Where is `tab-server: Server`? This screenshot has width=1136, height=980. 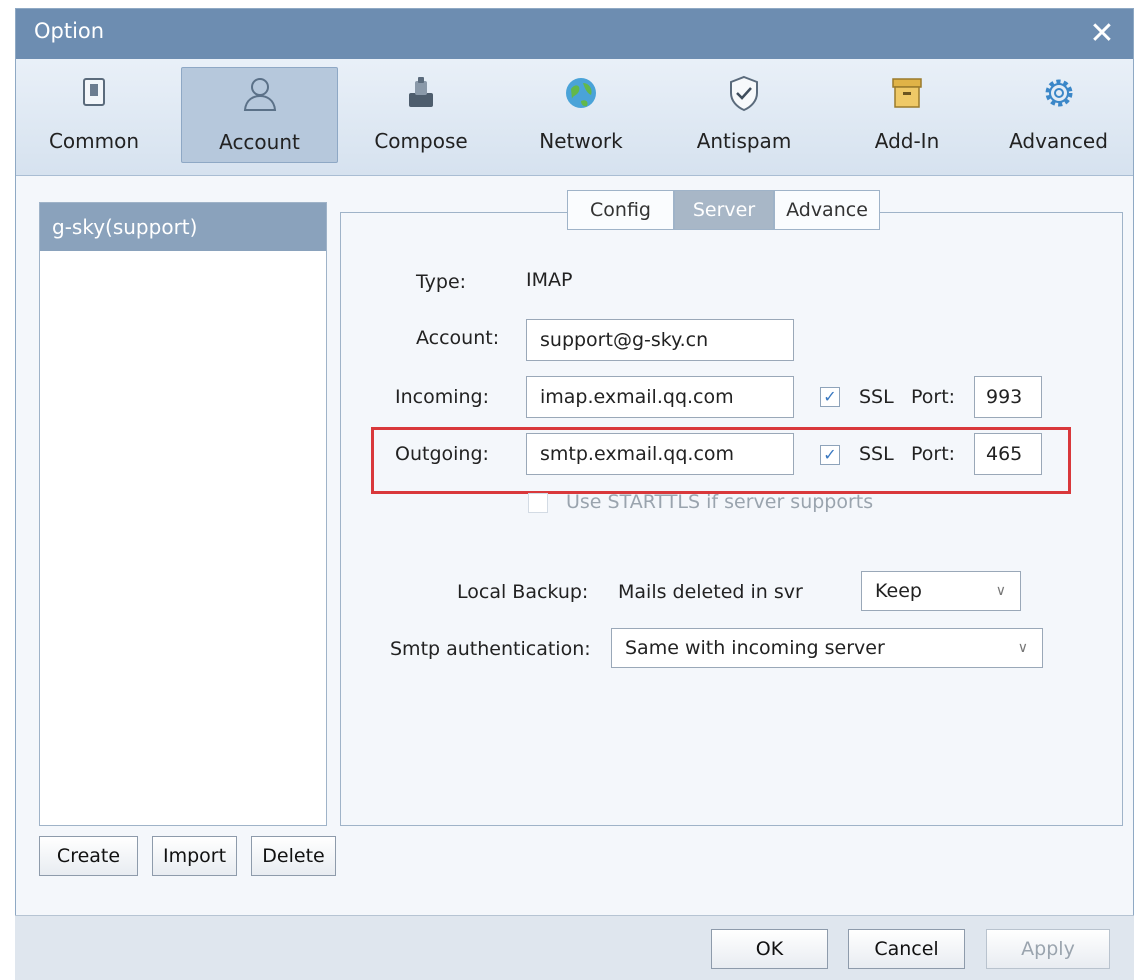
tab-server: Server is located at coordinates (724, 210).